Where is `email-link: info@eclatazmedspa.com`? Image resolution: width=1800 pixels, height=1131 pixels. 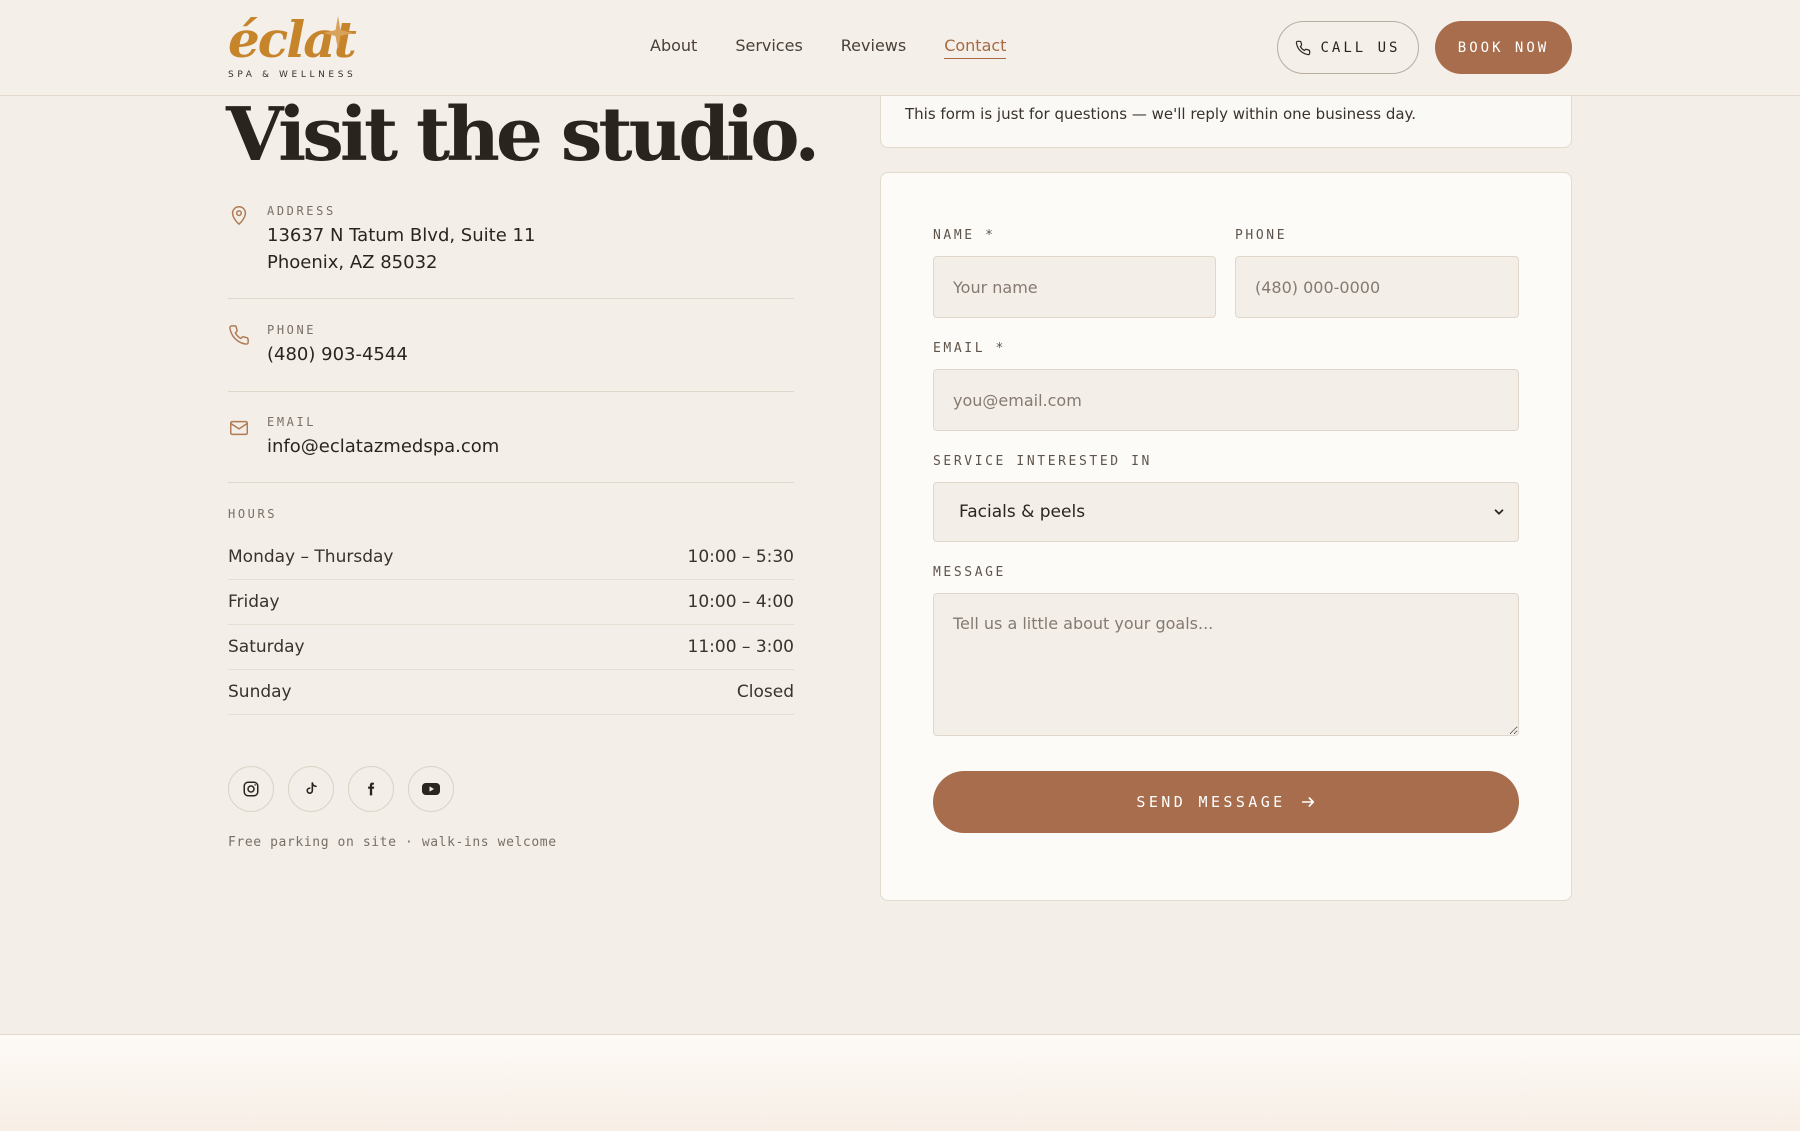 email-link: info@eclatazmedspa.com is located at coordinates (383, 446).